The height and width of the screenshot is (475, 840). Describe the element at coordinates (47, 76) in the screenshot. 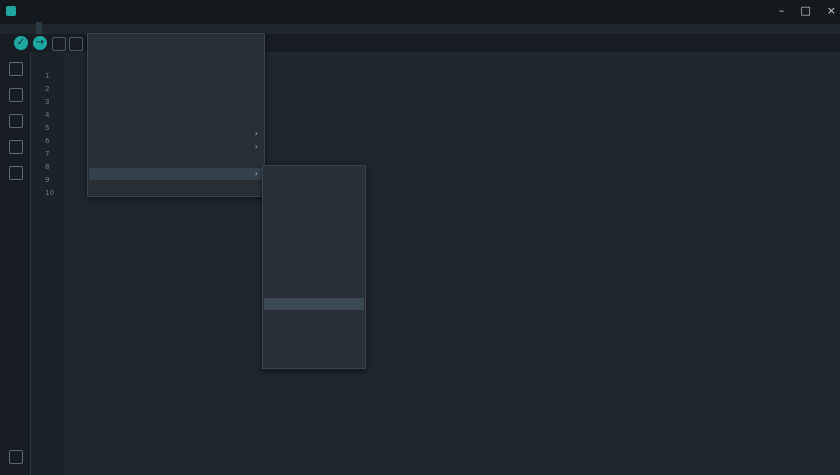

I see `line-number: 1` at that location.